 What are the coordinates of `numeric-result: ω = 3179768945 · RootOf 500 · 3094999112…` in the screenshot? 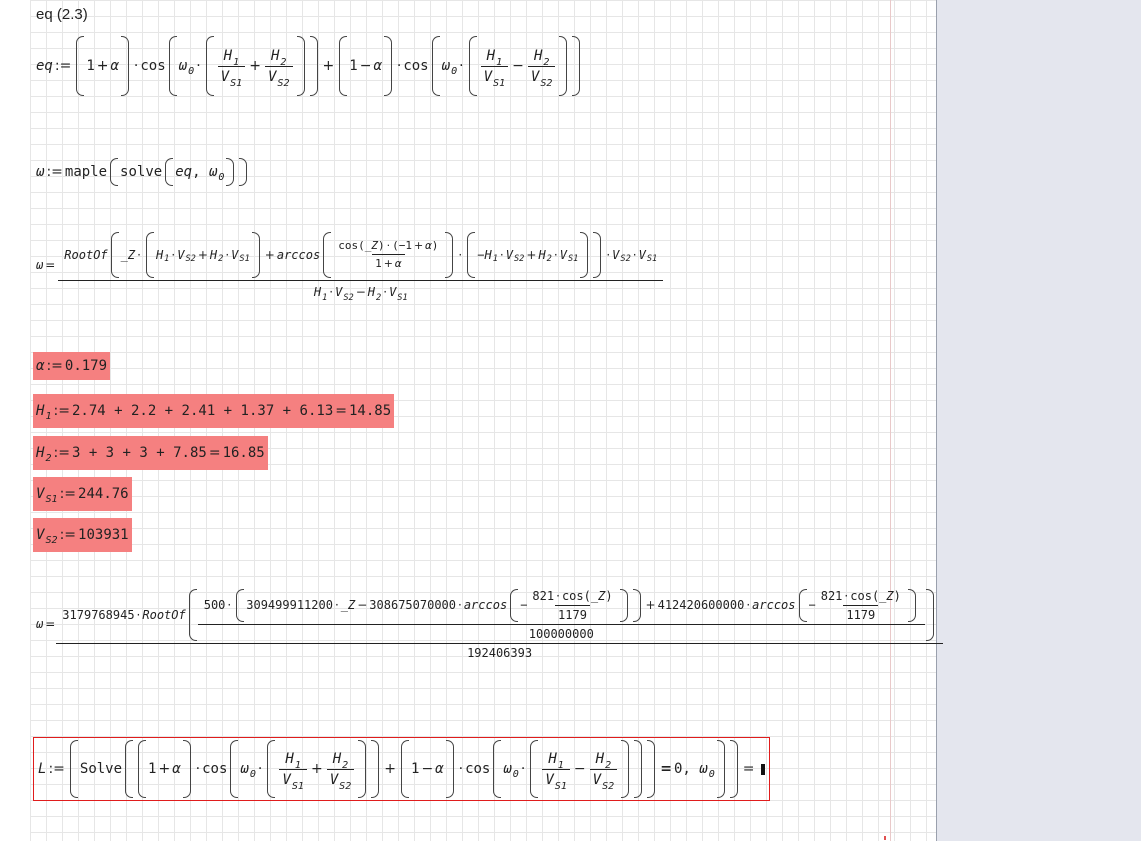 It's located at (489, 624).